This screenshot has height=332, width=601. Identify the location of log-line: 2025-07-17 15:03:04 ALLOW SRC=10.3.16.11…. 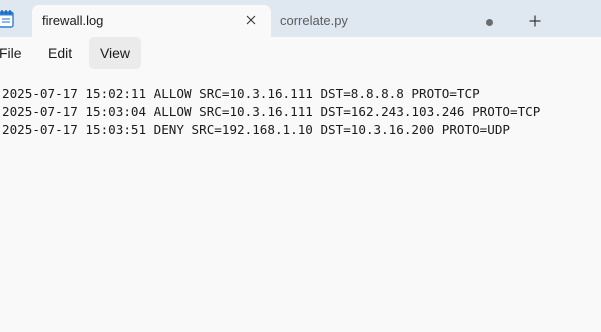
(271, 111).